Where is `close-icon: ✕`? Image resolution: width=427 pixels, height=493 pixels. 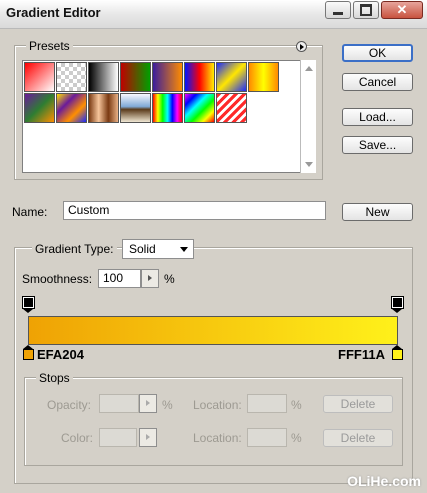 close-icon: ✕ is located at coordinates (402, 9).